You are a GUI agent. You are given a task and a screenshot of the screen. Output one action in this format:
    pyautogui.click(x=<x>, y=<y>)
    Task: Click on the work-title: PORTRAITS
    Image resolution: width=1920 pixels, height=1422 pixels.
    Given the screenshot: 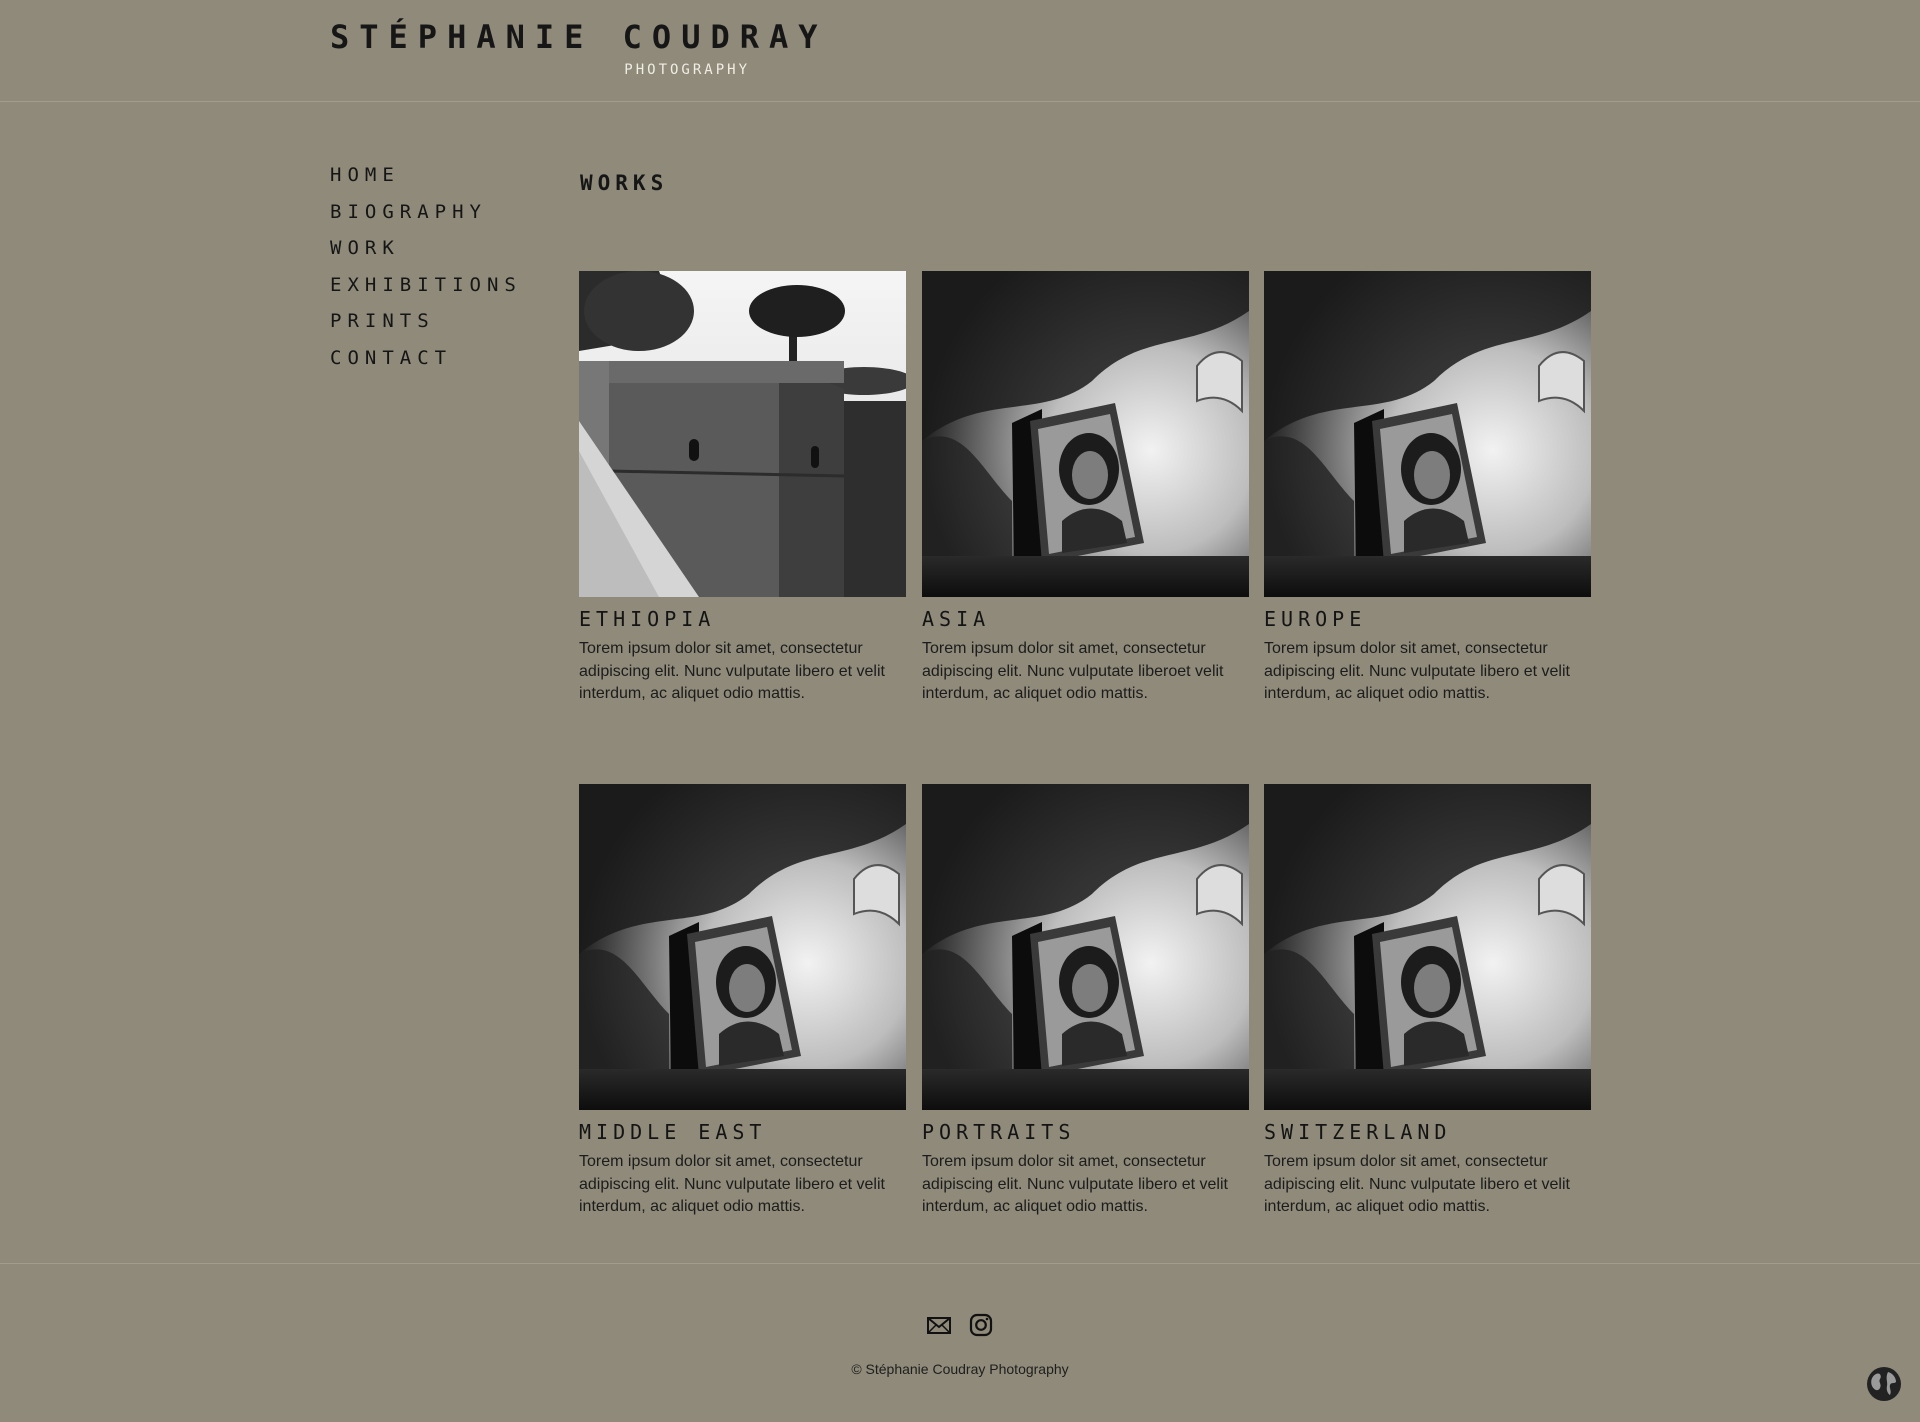 What is the action you would take?
    pyautogui.click(x=1085, y=1132)
    